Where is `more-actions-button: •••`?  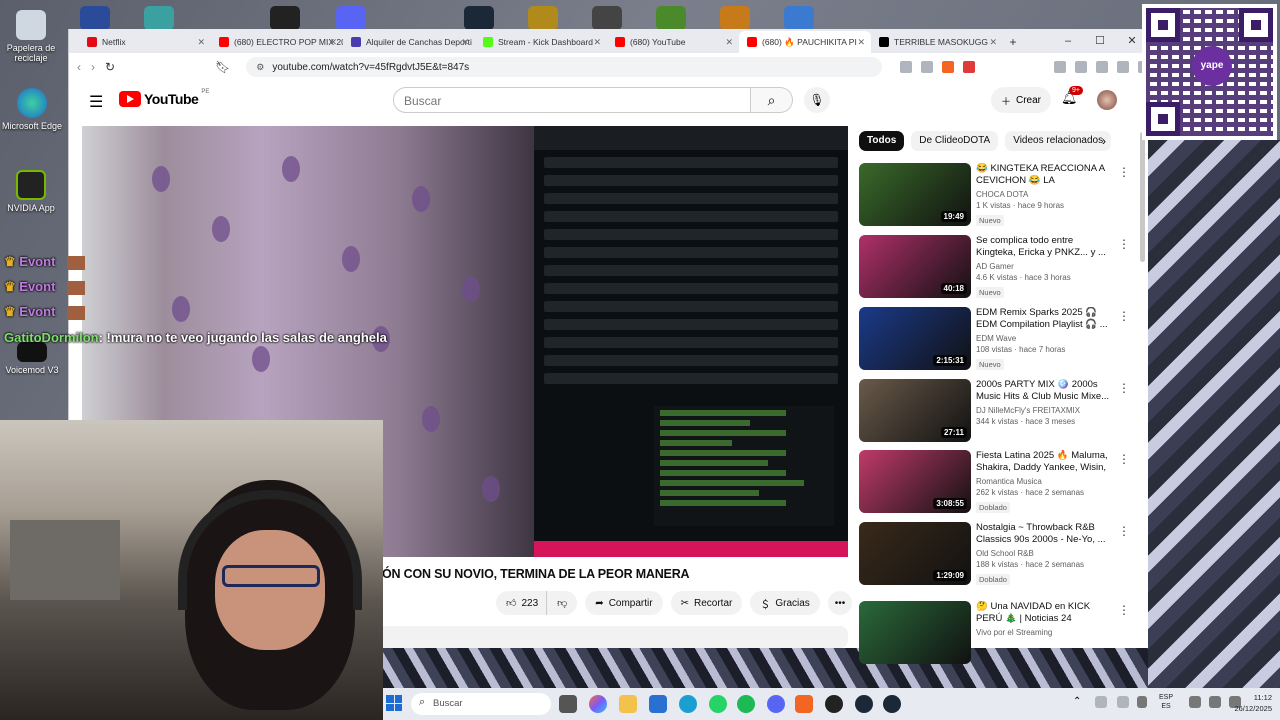 more-actions-button: ••• is located at coordinates (840, 603).